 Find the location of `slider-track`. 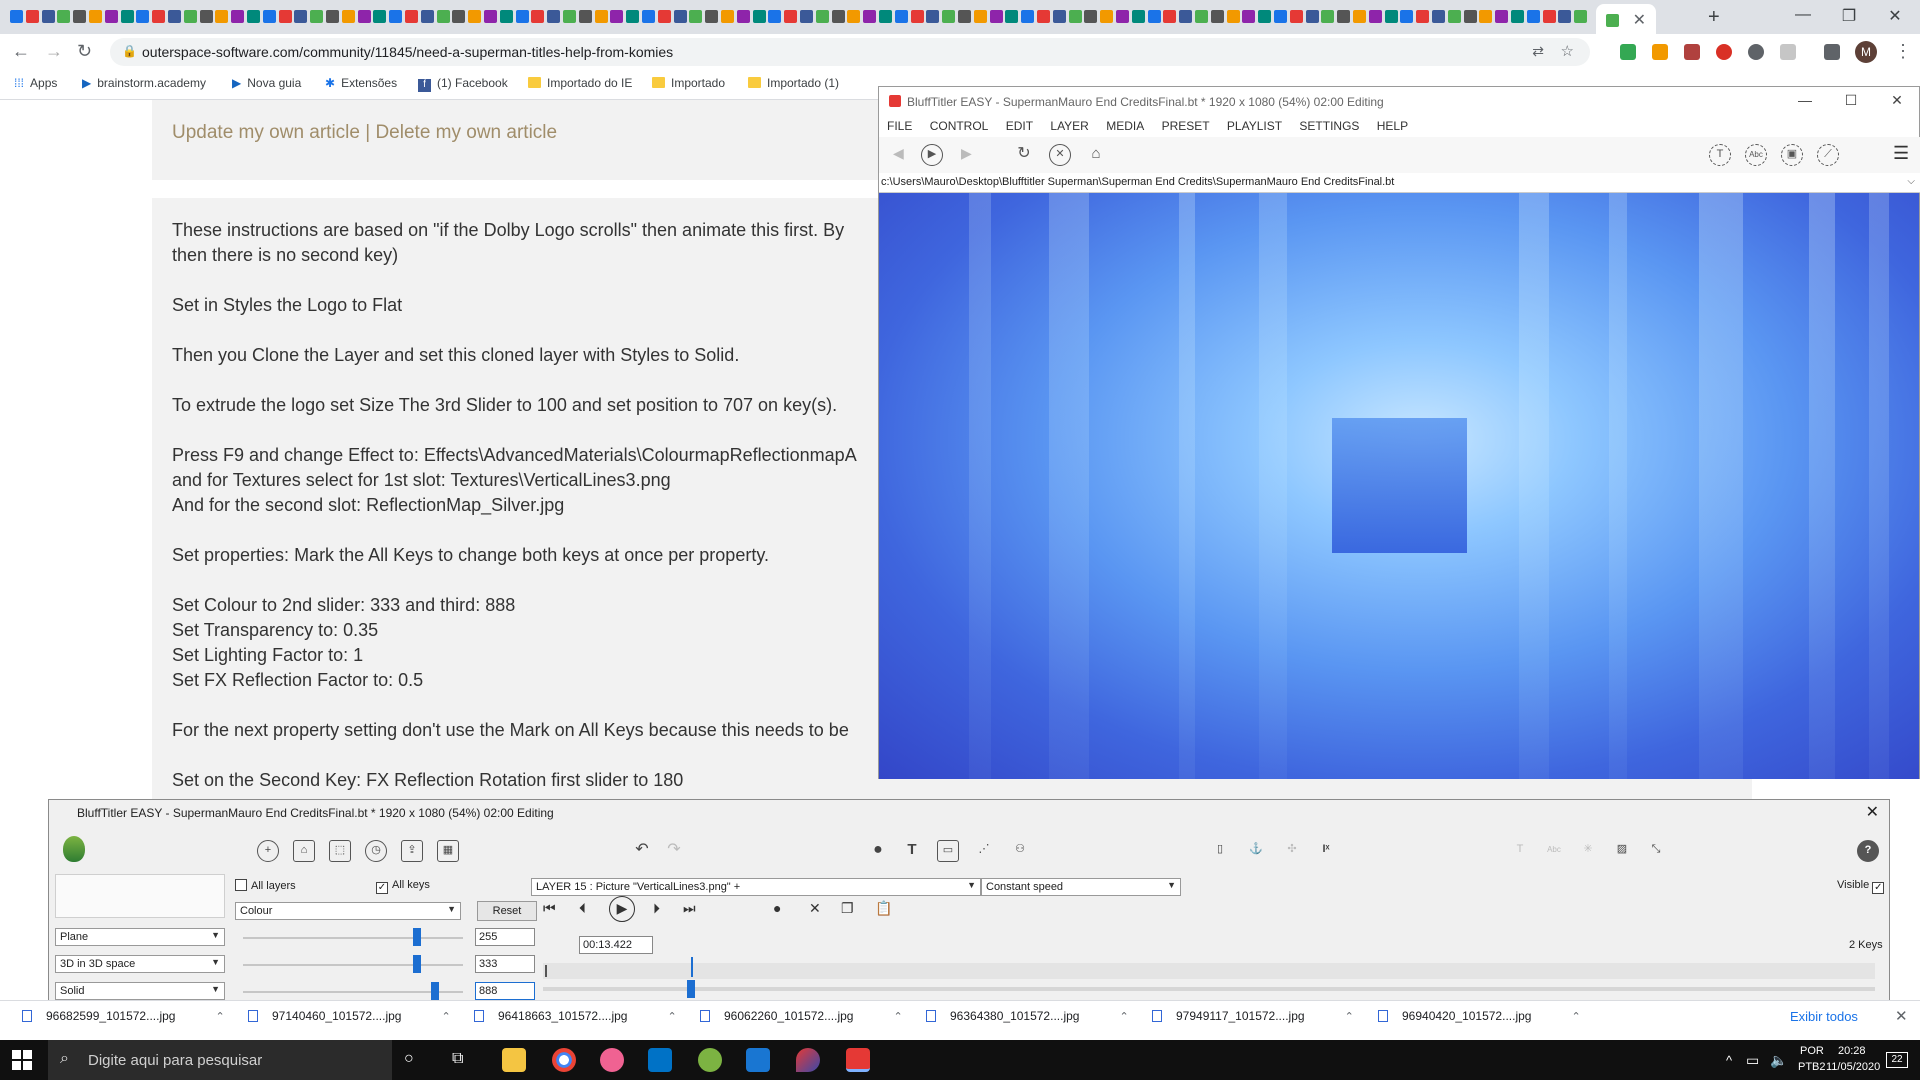

slider-track is located at coordinates (353, 992).